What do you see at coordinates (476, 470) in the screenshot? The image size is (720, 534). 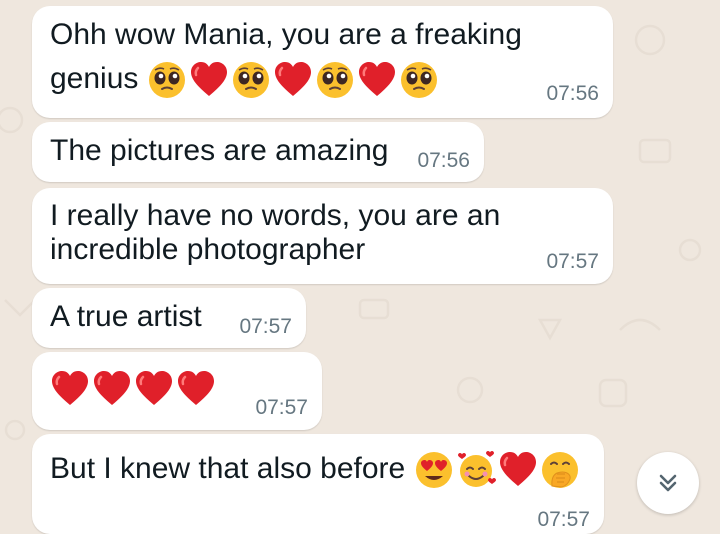 I see `smiling-face-with-hearts-icon` at bounding box center [476, 470].